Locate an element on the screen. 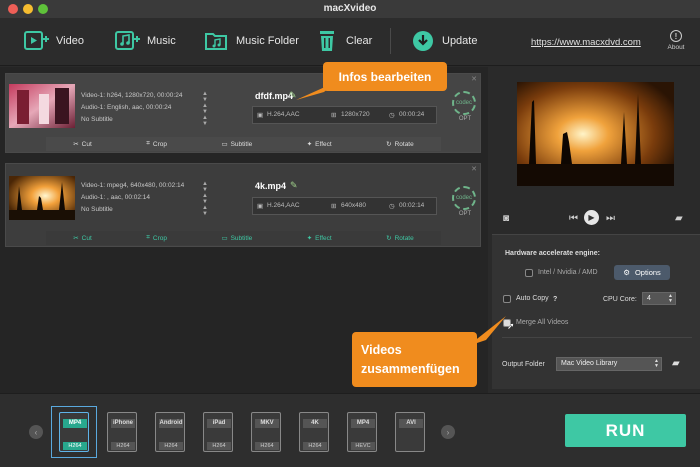 The width and height of the screenshot is (700, 467). output-filename: dfdf.mp4 is located at coordinates (274, 96).